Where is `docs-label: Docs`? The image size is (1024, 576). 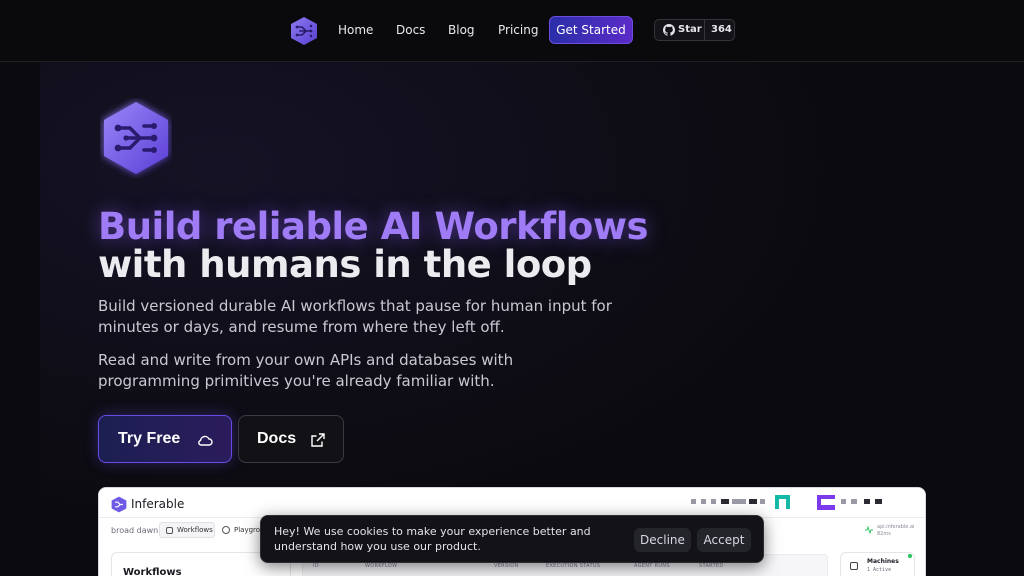
docs-label: Docs is located at coordinates (277, 438).